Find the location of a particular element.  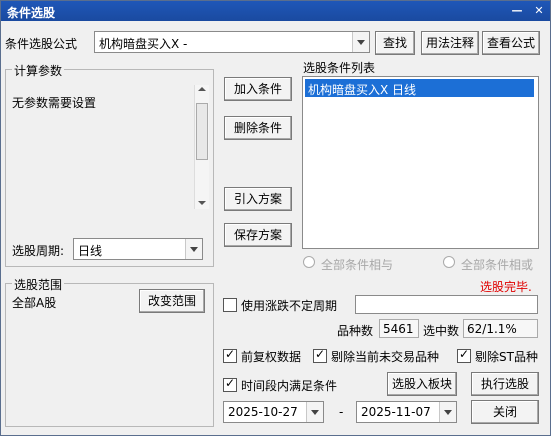

irregular-period-label: 使用涨跌不定周期 is located at coordinates (289, 306).